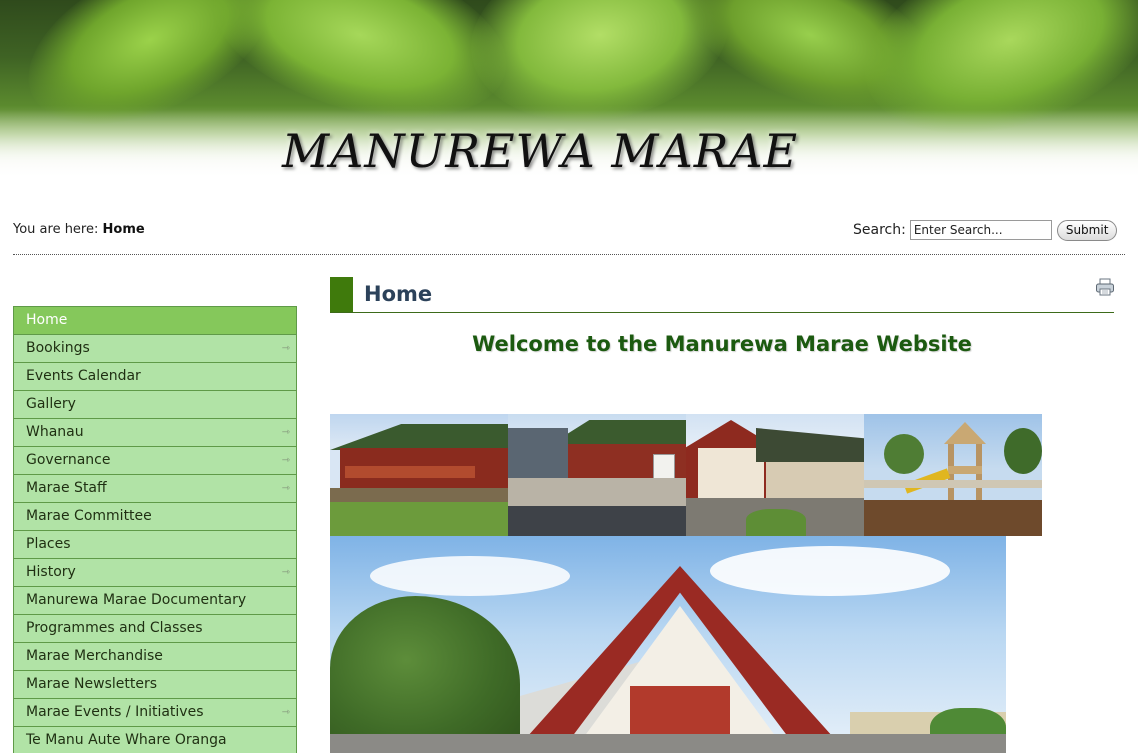  What do you see at coordinates (51, 572) in the screenshot?
I see `menu-item-label: History` at bounding box center [51, 572].